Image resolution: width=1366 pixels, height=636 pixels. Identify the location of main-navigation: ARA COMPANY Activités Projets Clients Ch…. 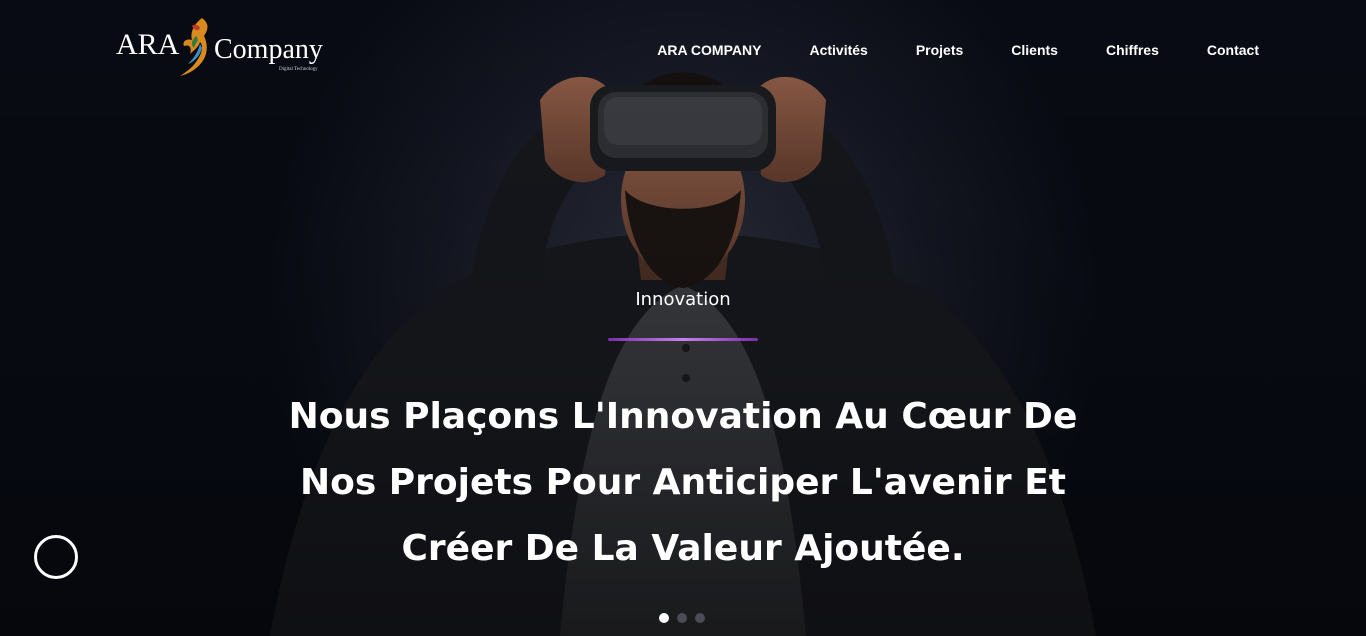
(934, 50).